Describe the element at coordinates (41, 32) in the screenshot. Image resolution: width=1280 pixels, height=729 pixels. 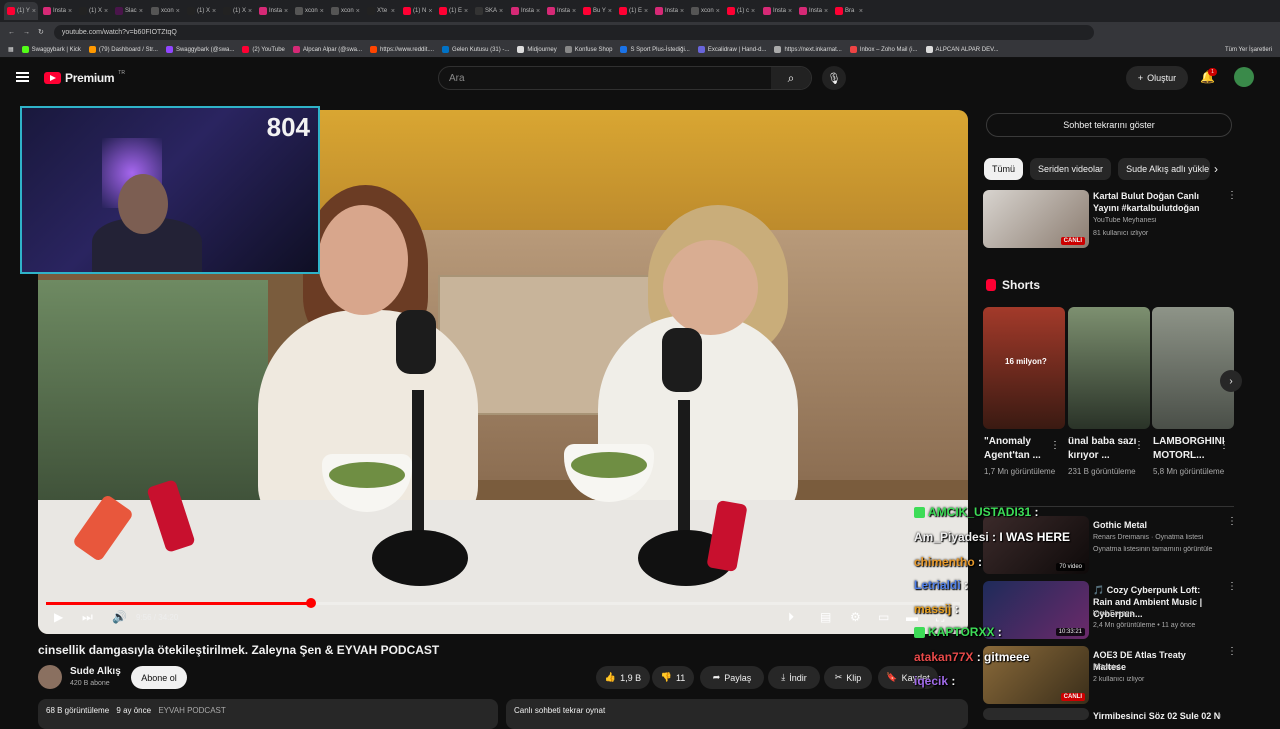
I see `reload-icon: ↻` at that location.